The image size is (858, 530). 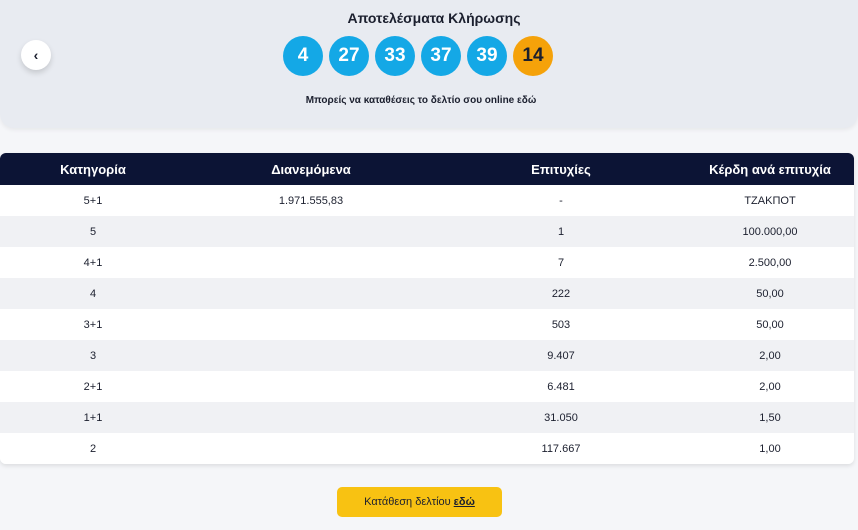 I want to click on cell-distributed: 1.971.555,83, so click(x=311, y=200).